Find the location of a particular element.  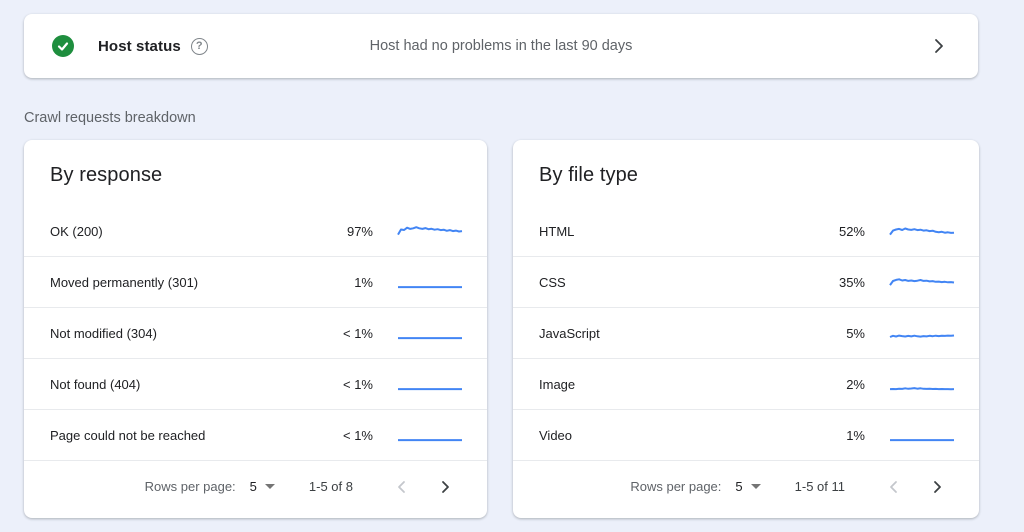

table-row: Image 2% is located at coordinates (746, 384).